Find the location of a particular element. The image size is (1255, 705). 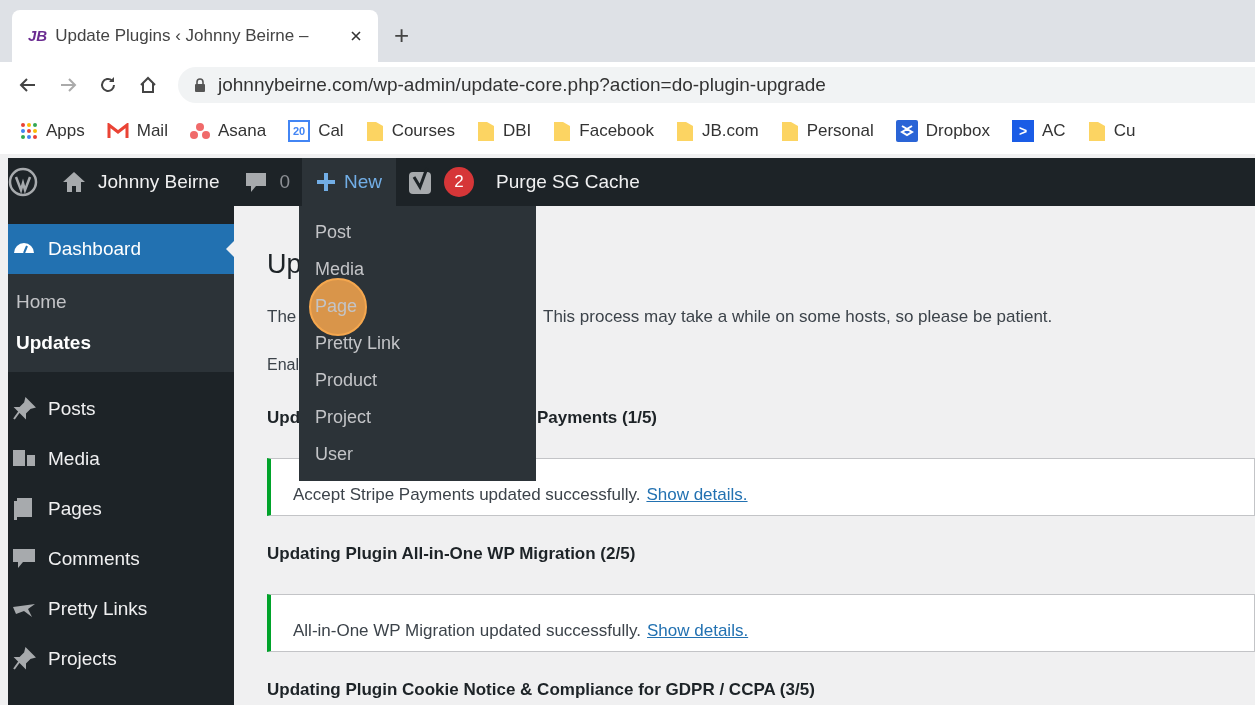

sidebar-item: Pages is located at coordinates (121, 509).